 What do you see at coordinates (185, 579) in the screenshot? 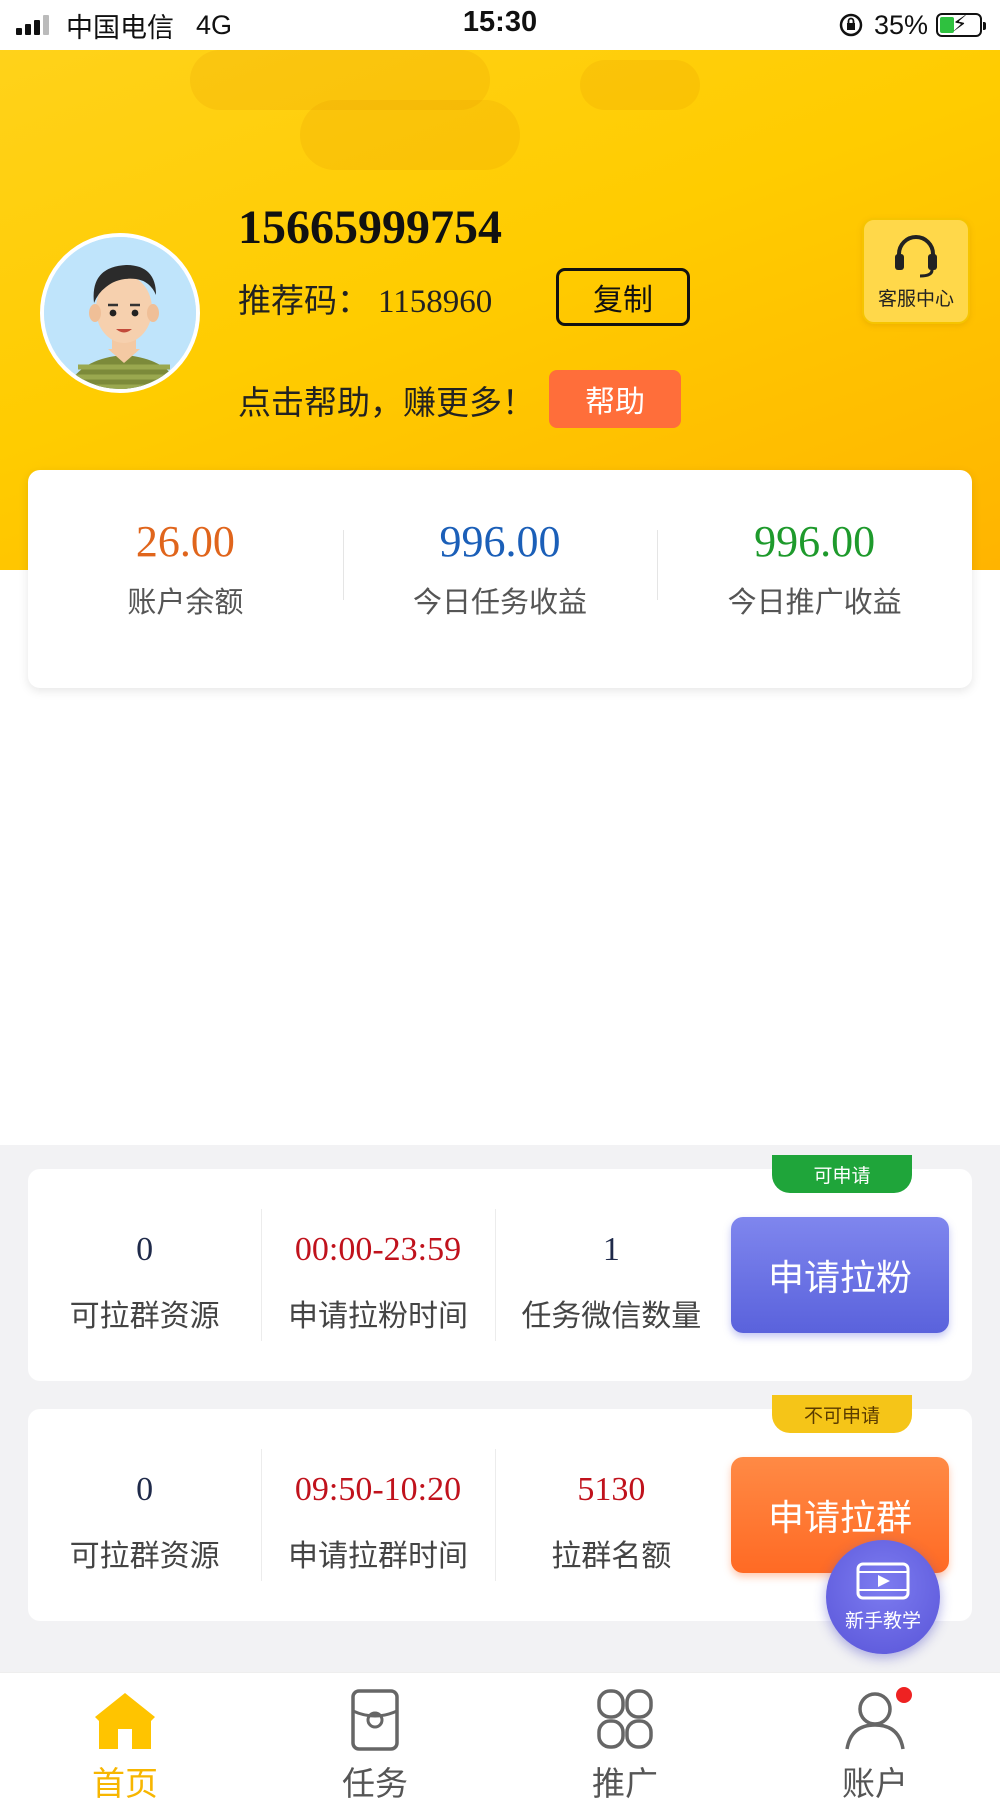
I see `stat-balance: 26.00 账户余额` at bounding box center [185, 579].